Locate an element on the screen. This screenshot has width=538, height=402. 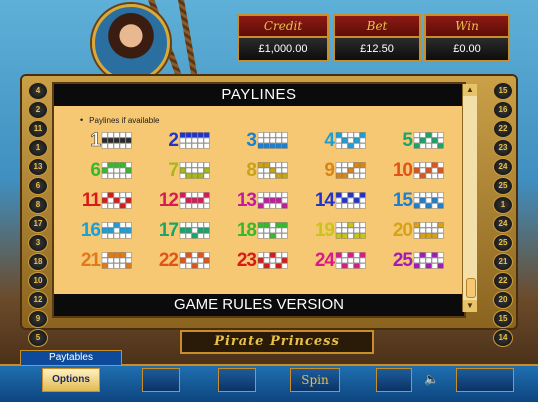
payline-number: 21 is located at coordinates (90, 260).